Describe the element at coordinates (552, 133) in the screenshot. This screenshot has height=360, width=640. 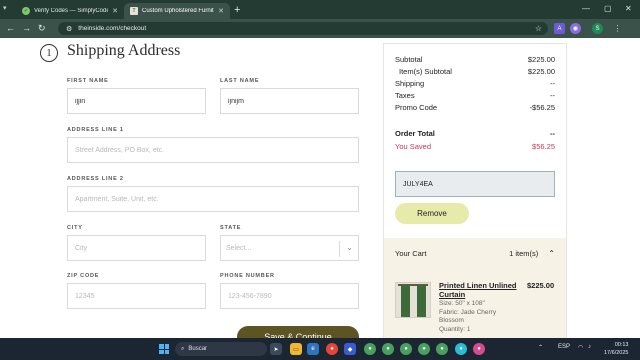
I see `order-total-value: --` at that location.